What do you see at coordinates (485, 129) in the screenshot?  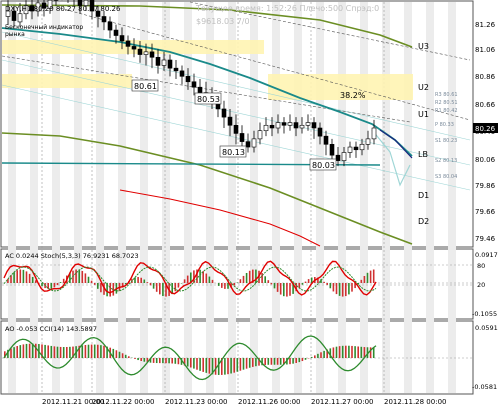 I see `current-price-label: 80.26` at bounding box center [485, 129].